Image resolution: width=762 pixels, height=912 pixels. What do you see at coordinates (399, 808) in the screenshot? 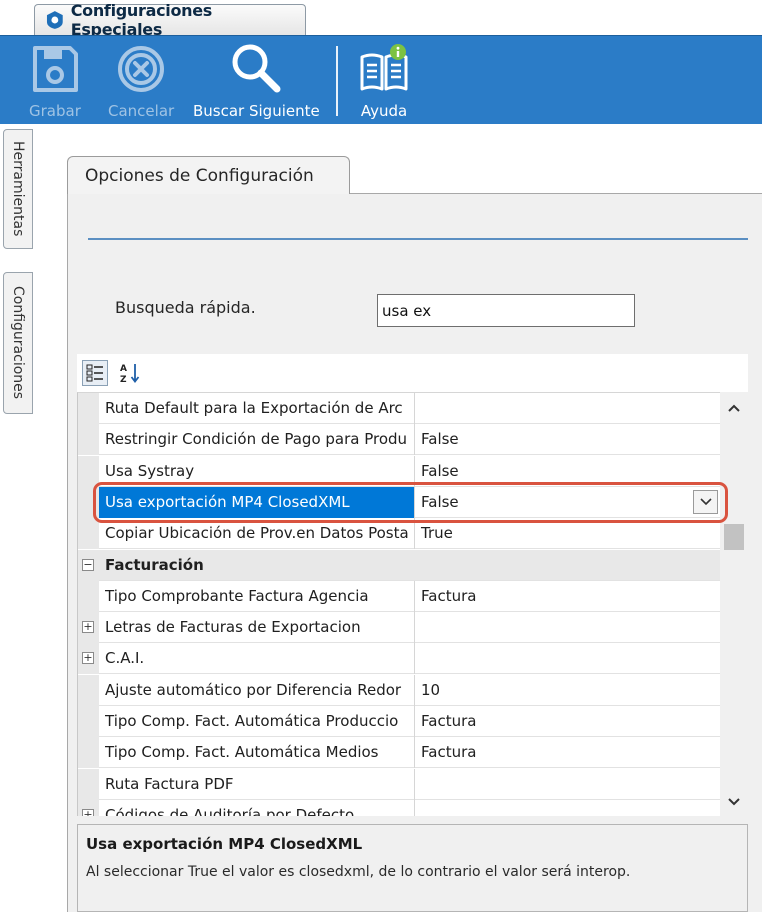
I see `grid-property-row: + Códigos de Auditoría por Defecto` at bounding box center [399, 808].